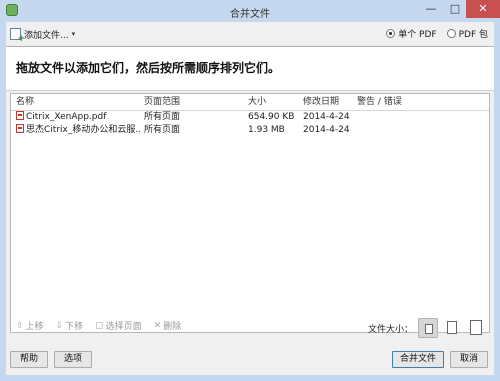  Describe the element at coordinates (250, 362) in the screenshot. I see `dialog-footer: 帮助 选项 合并文件 取消` at that location.